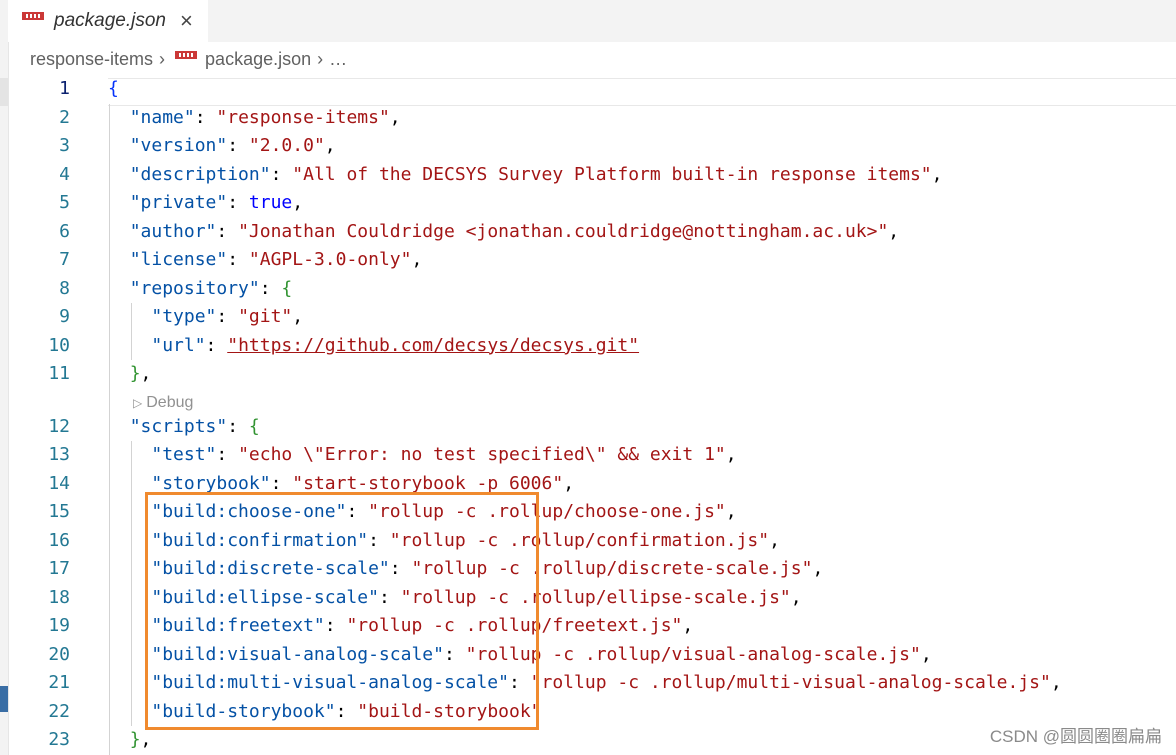  I want to click on code-line: 11 },, so click(592, 374).